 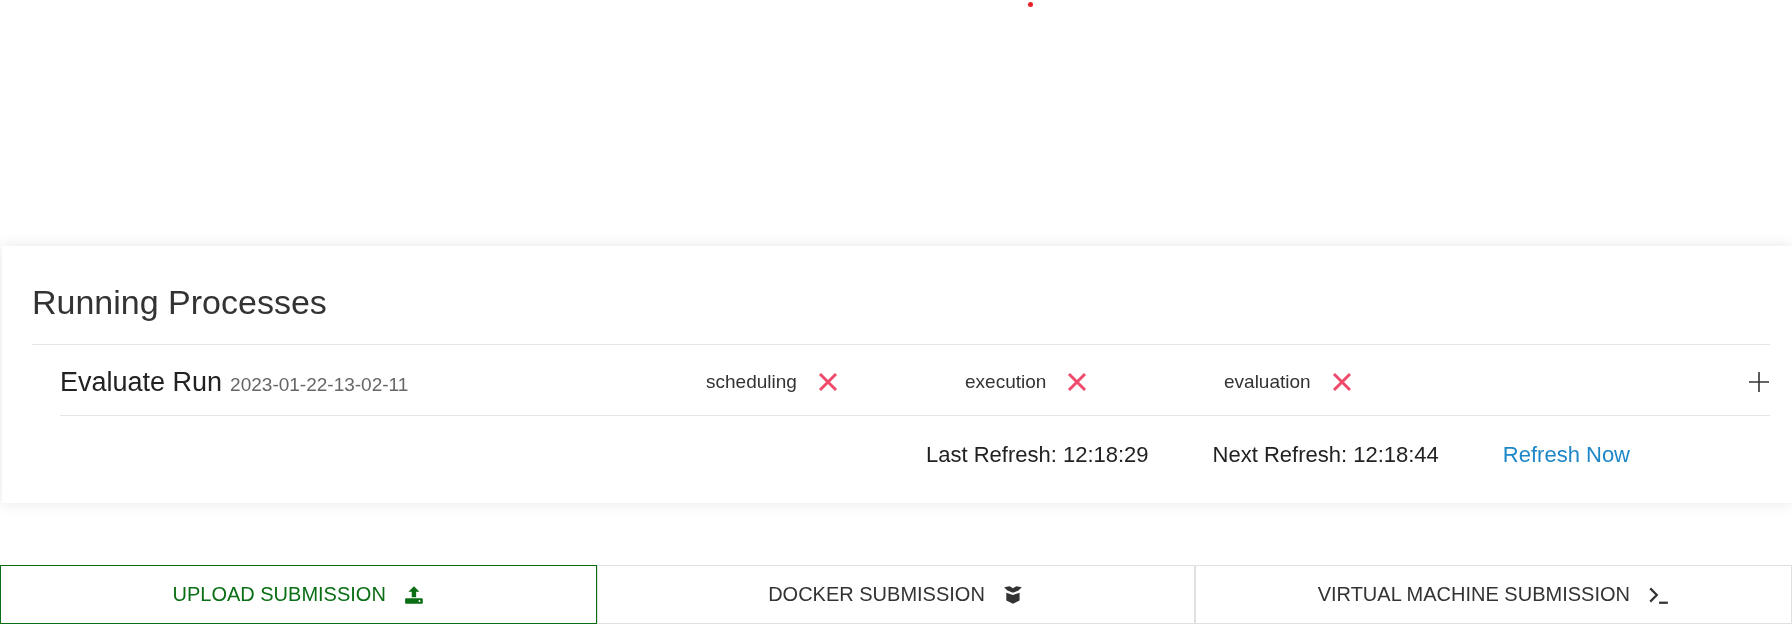 I want to click on box-icon, so click(x=1013, y=594).